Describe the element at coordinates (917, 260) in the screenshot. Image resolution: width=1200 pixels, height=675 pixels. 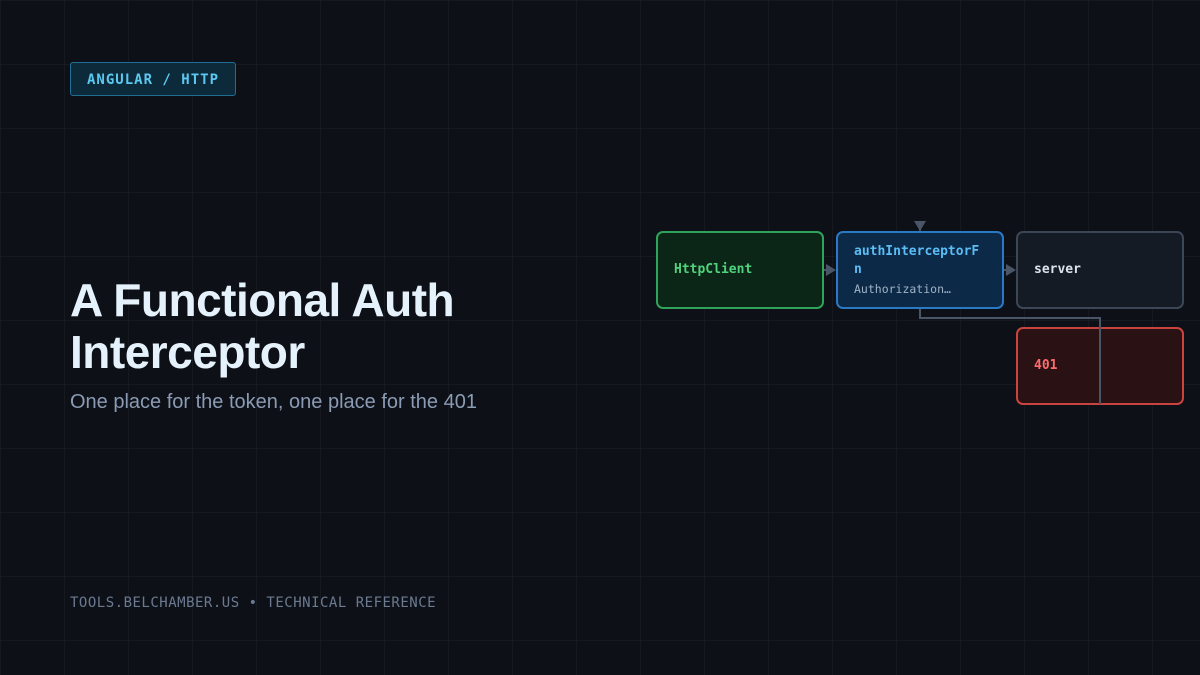
I see `node-auth-interceptor-label: authInterceptorFn` at that location.